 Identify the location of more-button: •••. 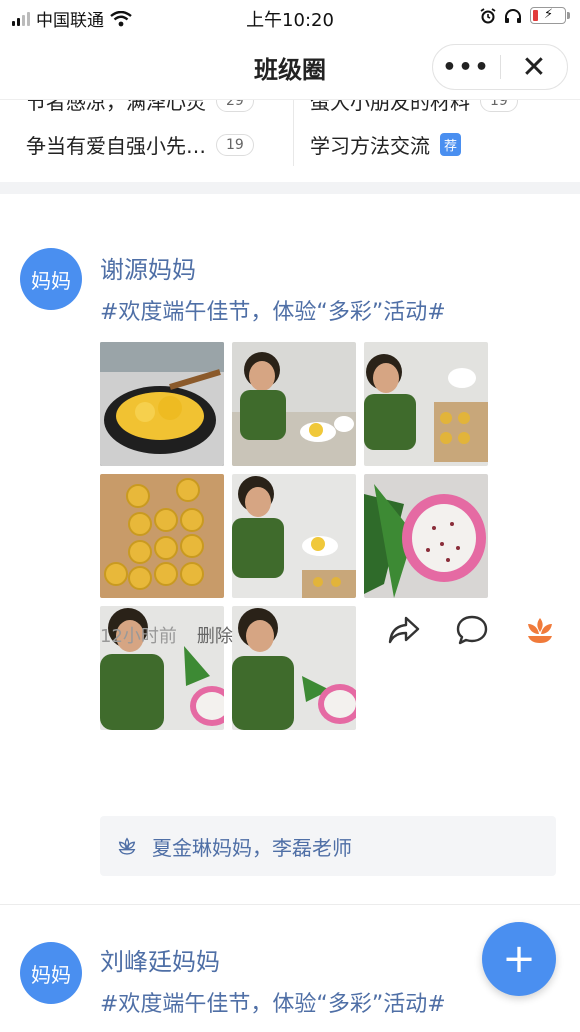
(466, 67).